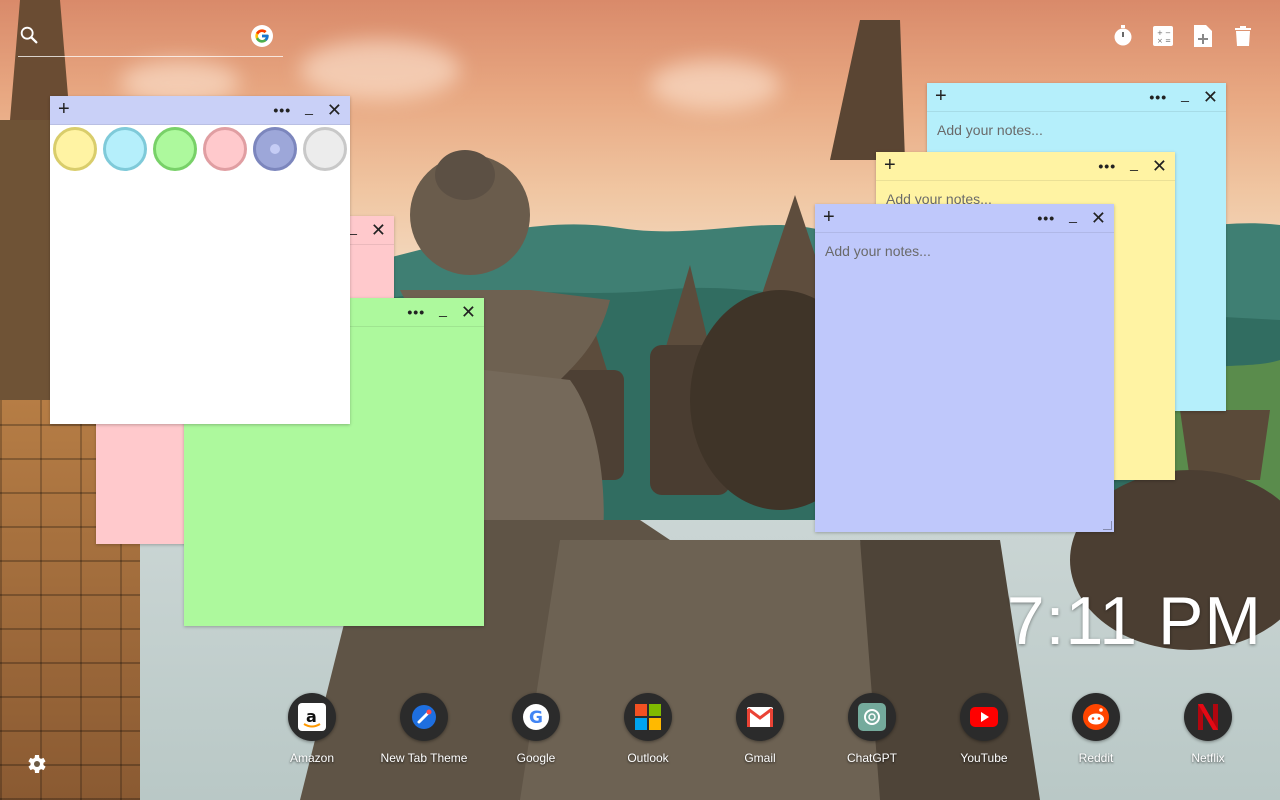 This screenshot has width=1280, height=800. What do you see at coordinates (1096, 717) in the screenshot?
I see `reddit-icon` at bounding box center [1096, 717].